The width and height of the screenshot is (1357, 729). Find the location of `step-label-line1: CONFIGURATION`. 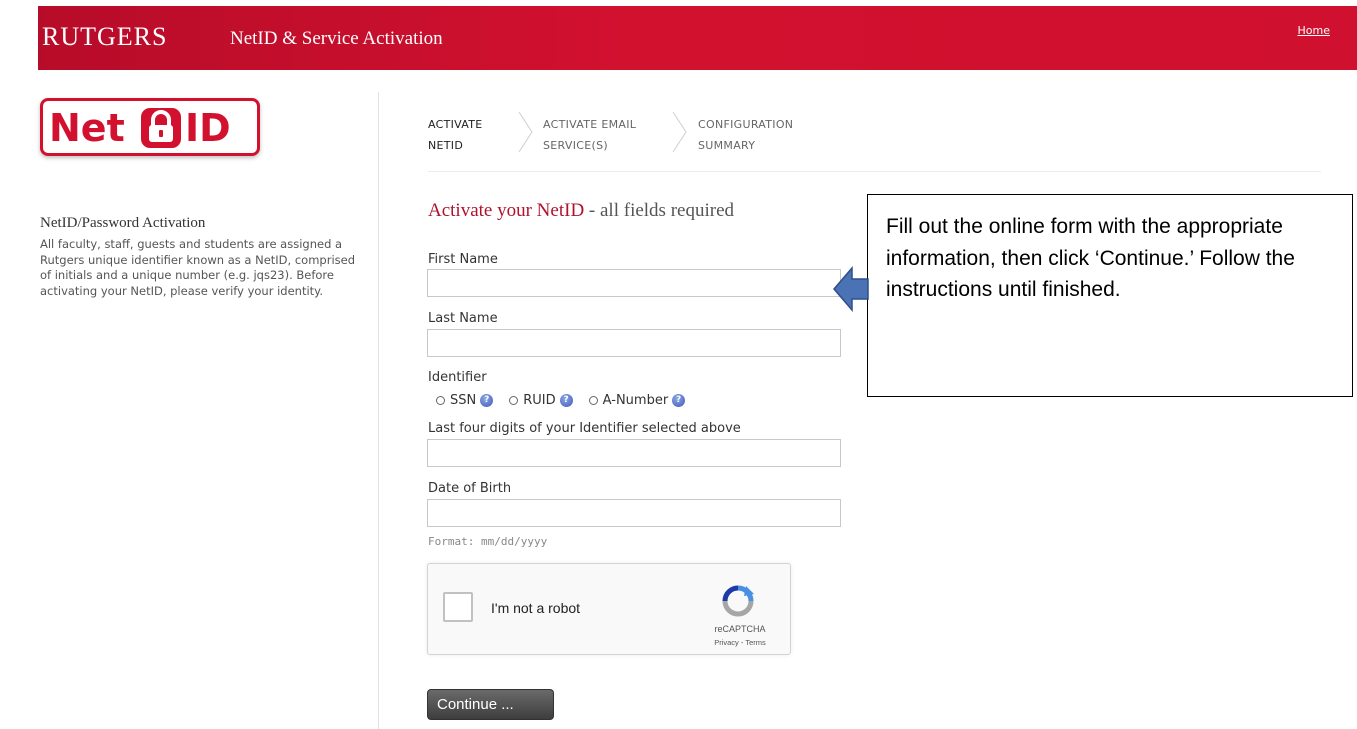

step-label-line1: CONFIGURATION is located at coordinates (746, 124).